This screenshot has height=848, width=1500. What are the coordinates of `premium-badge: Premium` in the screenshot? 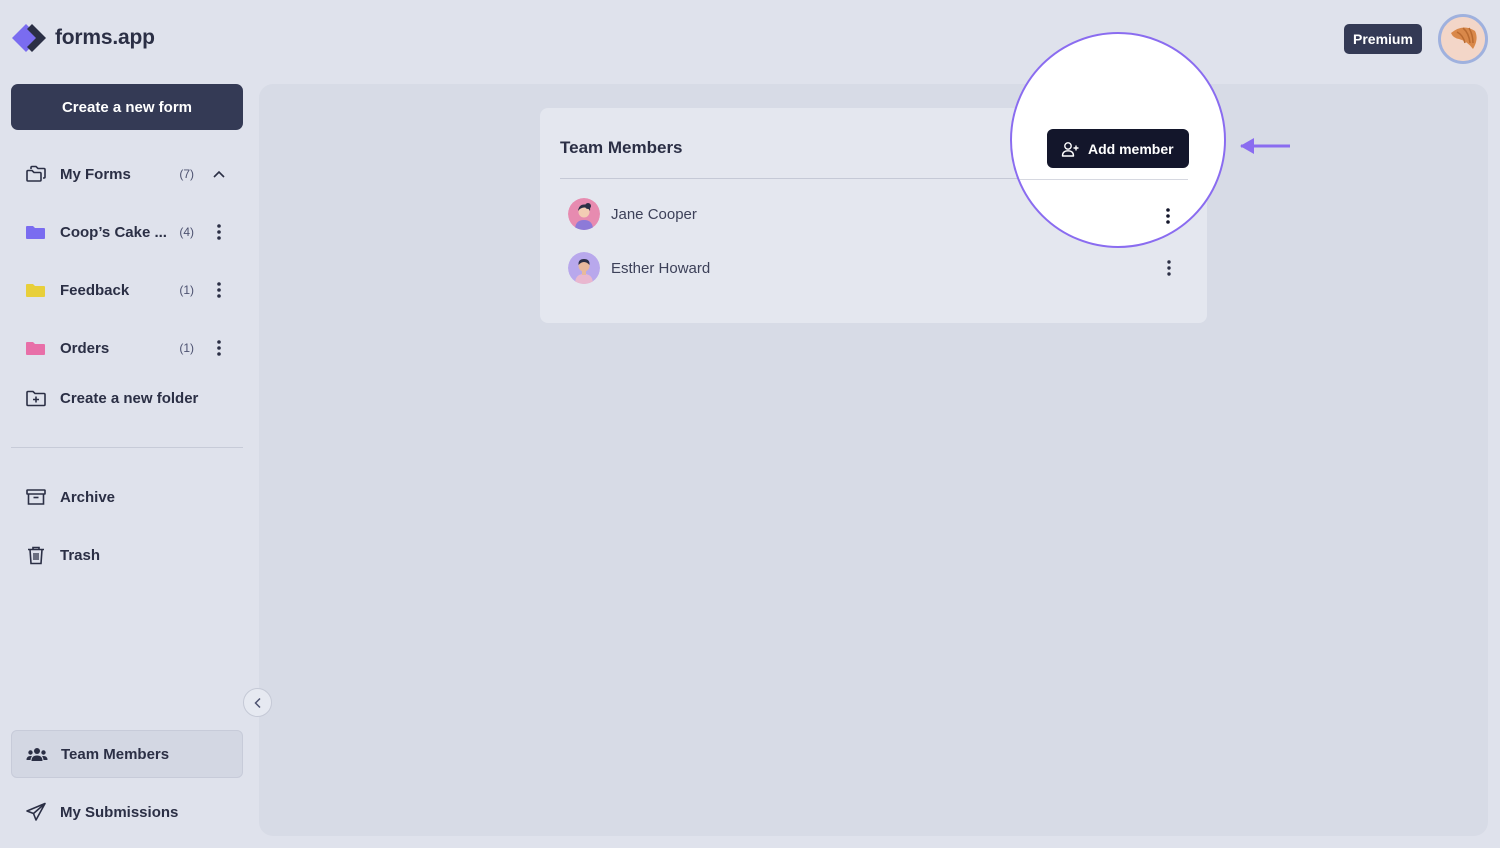 It's located at (1383, 39).